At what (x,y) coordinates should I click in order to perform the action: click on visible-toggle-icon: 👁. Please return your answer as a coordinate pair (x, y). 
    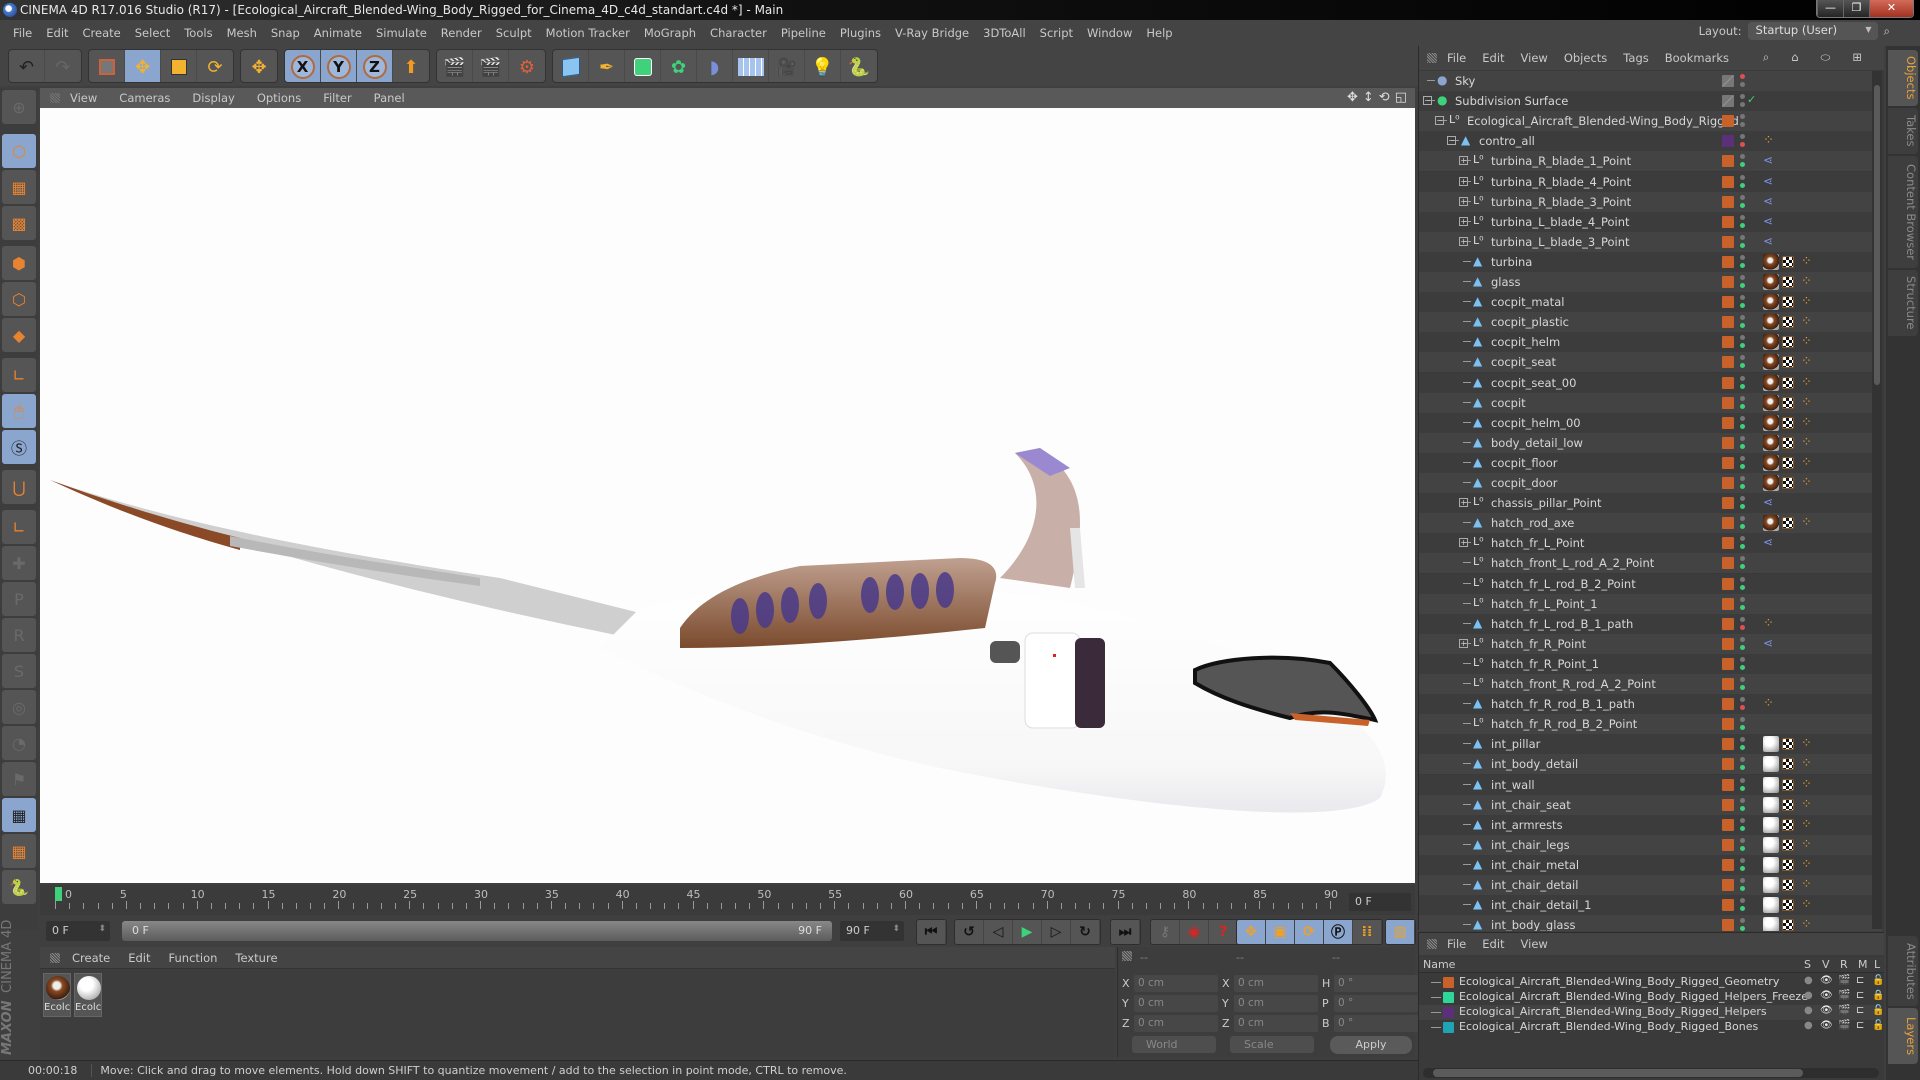
    Looking at the image, I should click on (1826, 1025).